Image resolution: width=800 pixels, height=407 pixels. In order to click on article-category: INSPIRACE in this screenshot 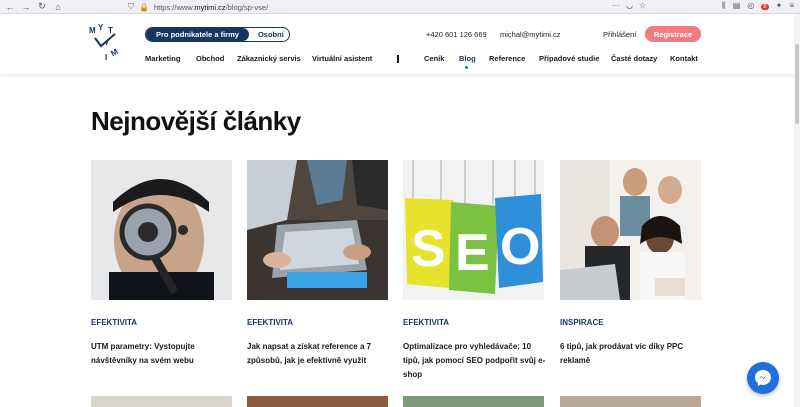, I will do `click(582, 322)`.